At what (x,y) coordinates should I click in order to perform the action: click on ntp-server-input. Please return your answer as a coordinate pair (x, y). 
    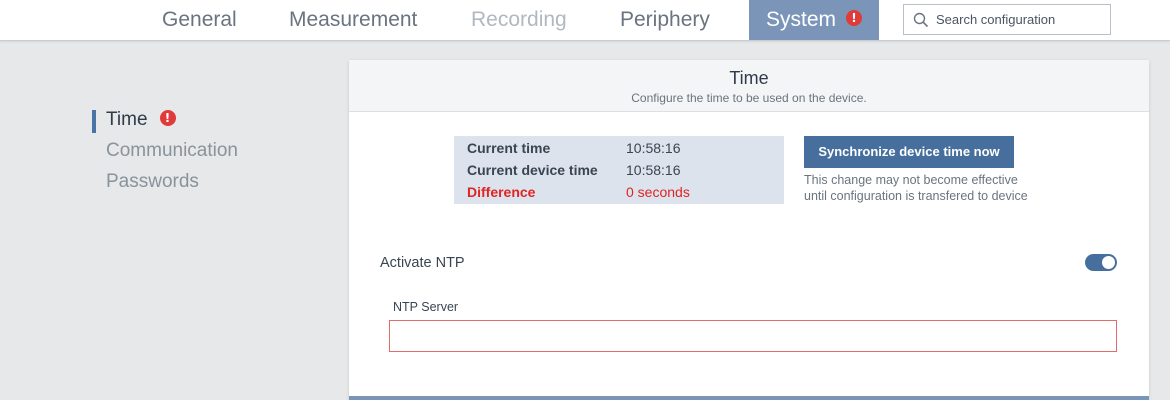
    Looking at the image, I should click on (753, 336).